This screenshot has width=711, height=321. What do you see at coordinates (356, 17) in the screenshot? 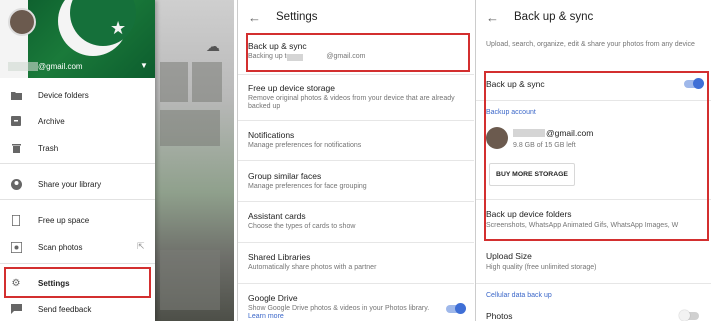
I see `settings-app-bar: ← Settings` at bounding box center [356, 17].